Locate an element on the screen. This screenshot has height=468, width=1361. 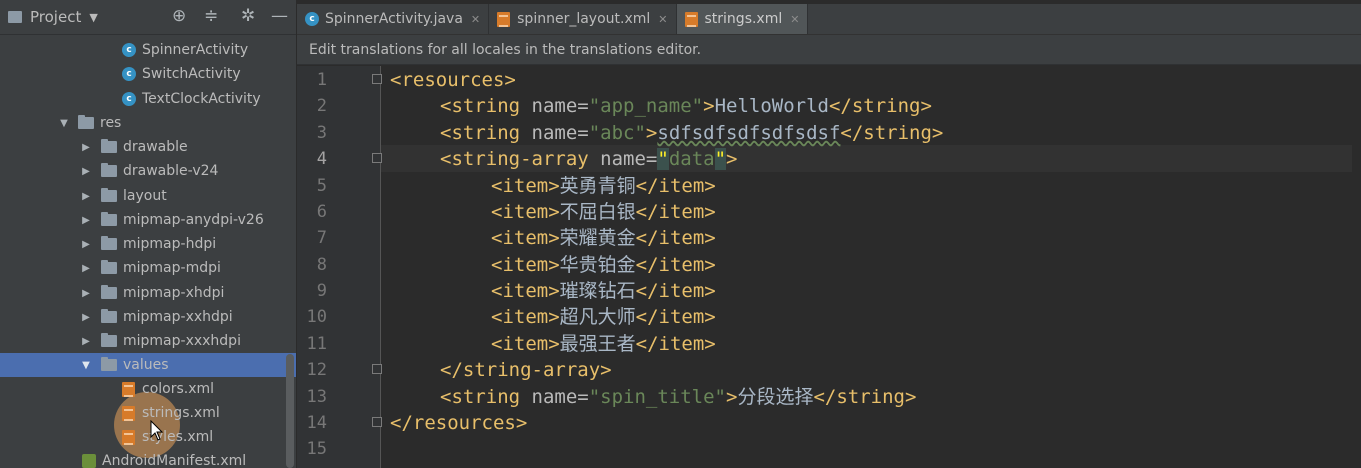
tab-spinner-layout-xml: spinner_layout.xml ✕ is located at coordinates (583, 19).